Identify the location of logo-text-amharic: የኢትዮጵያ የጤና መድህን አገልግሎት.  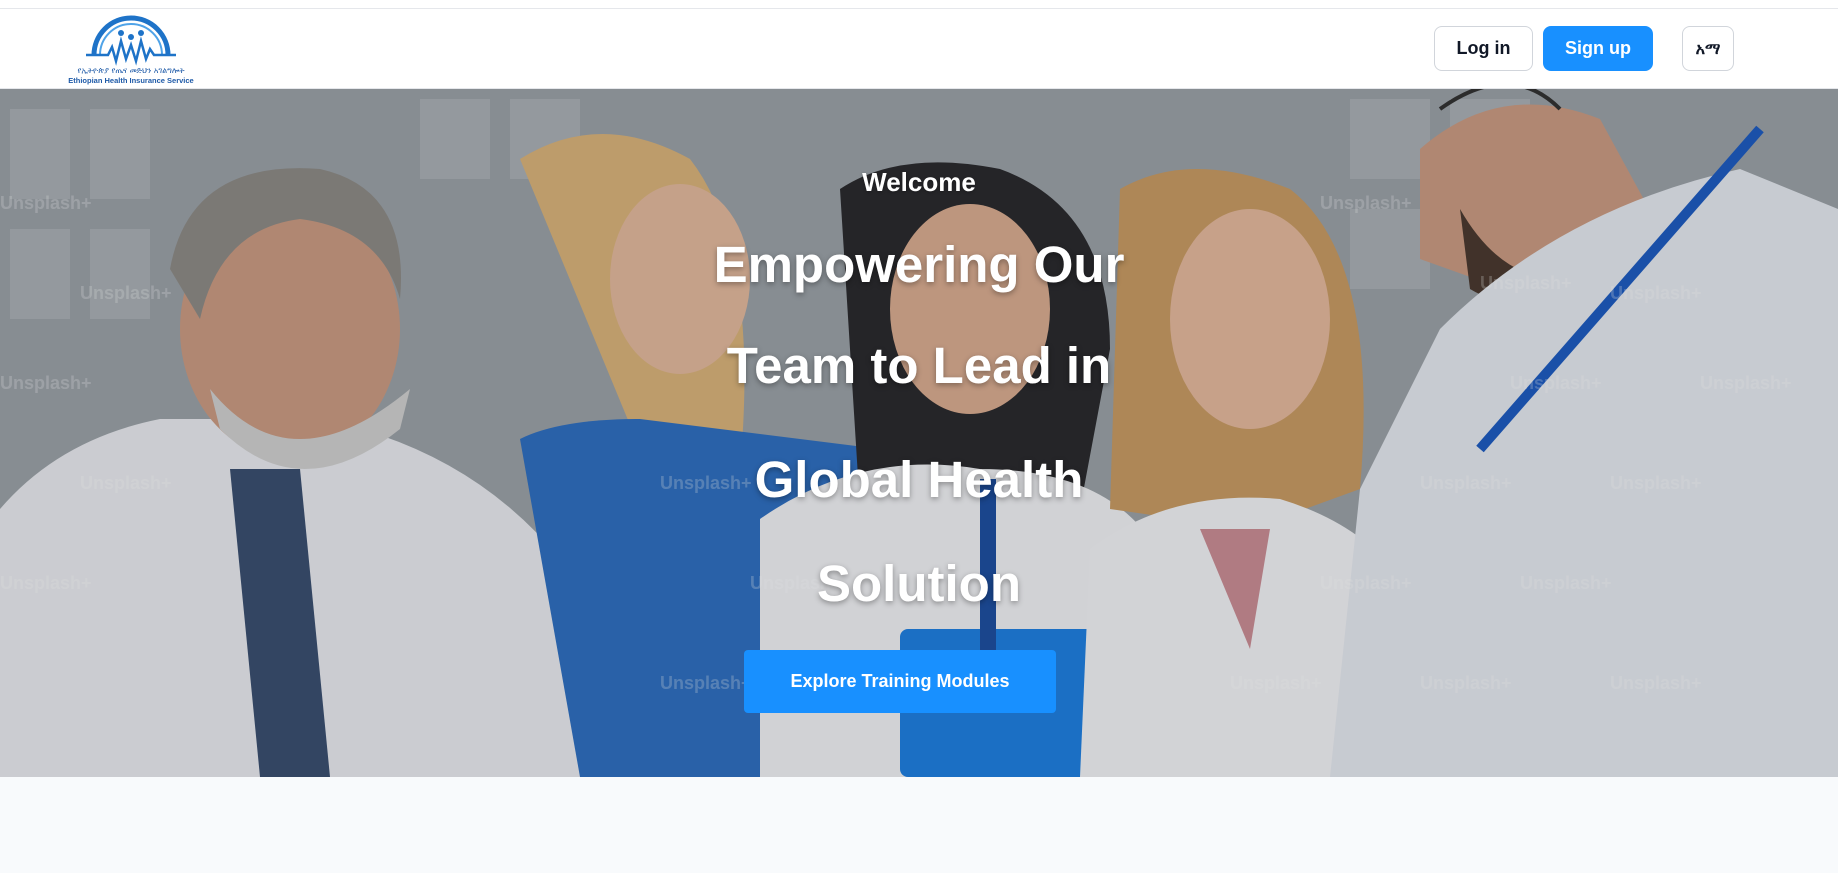
(131, 70).